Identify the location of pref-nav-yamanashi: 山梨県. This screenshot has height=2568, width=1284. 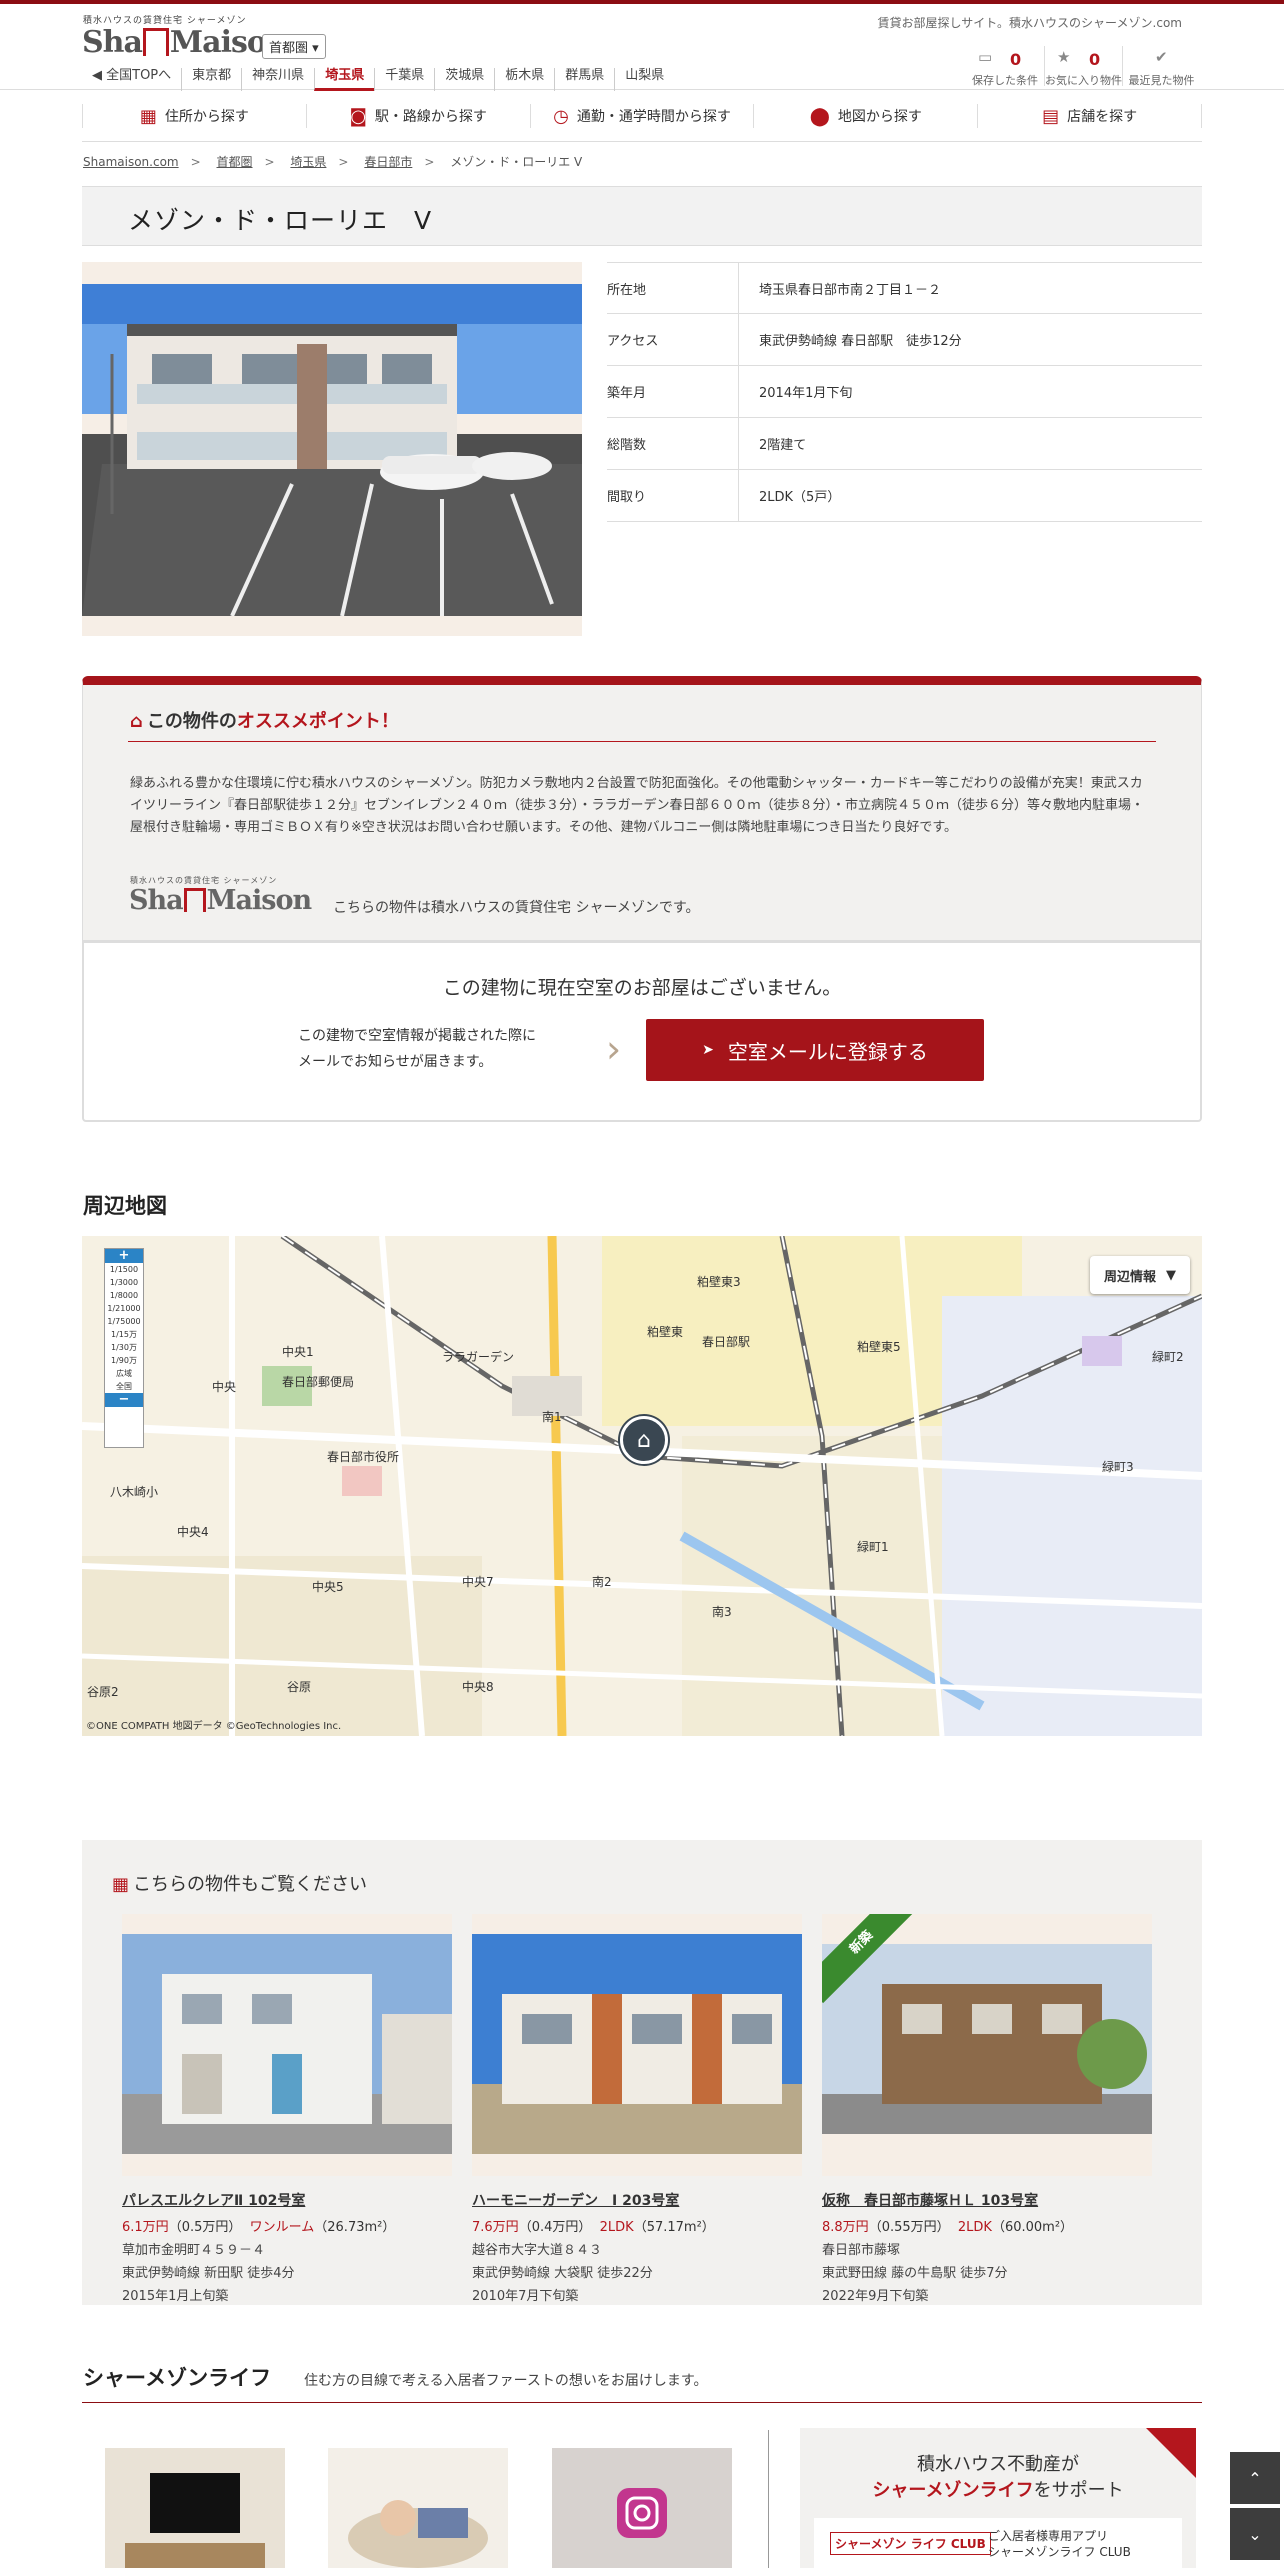
(644, 79).